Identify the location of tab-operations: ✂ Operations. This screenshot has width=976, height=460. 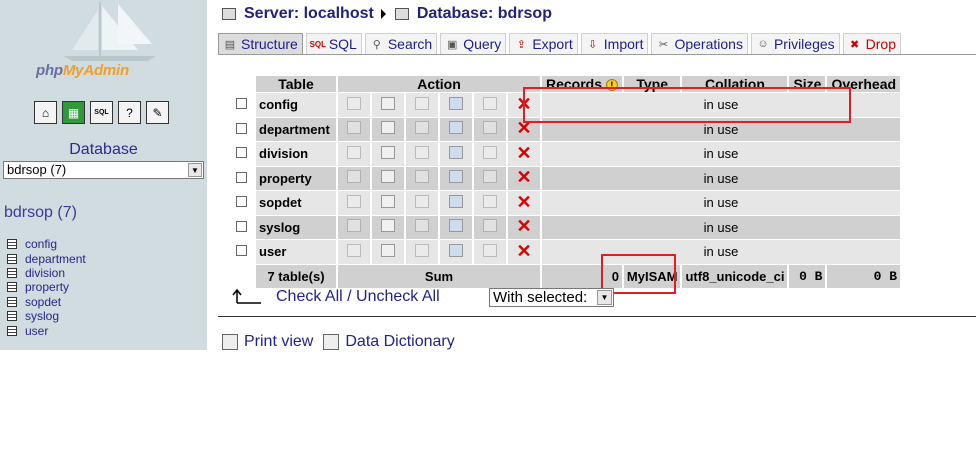
(699, 43).